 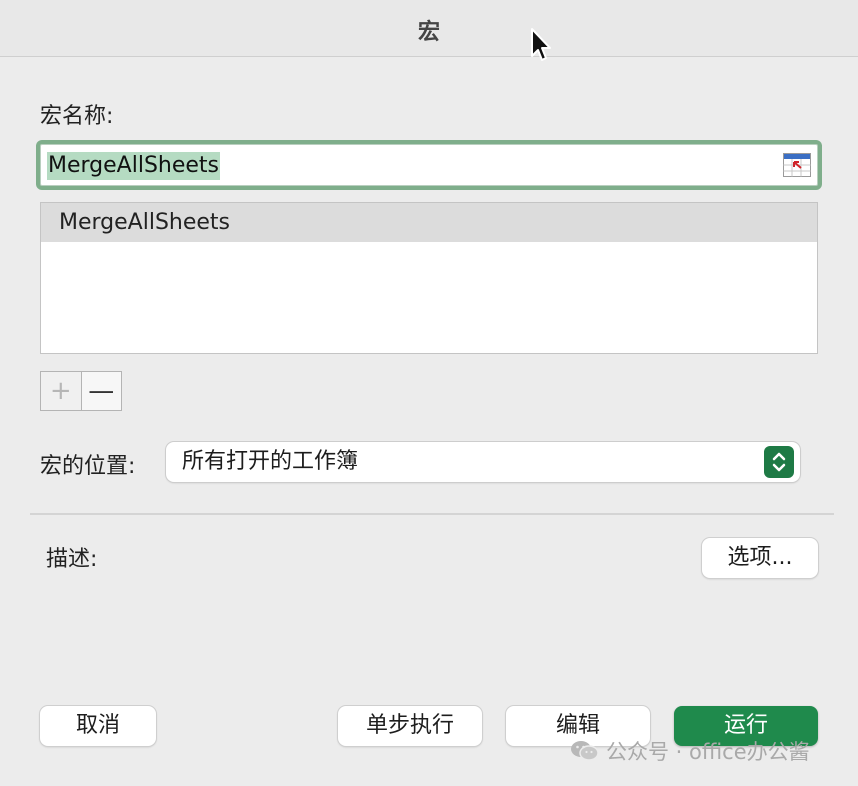 I want to click on macro-name-label: 宏名称:, so click(x=77, y=116).